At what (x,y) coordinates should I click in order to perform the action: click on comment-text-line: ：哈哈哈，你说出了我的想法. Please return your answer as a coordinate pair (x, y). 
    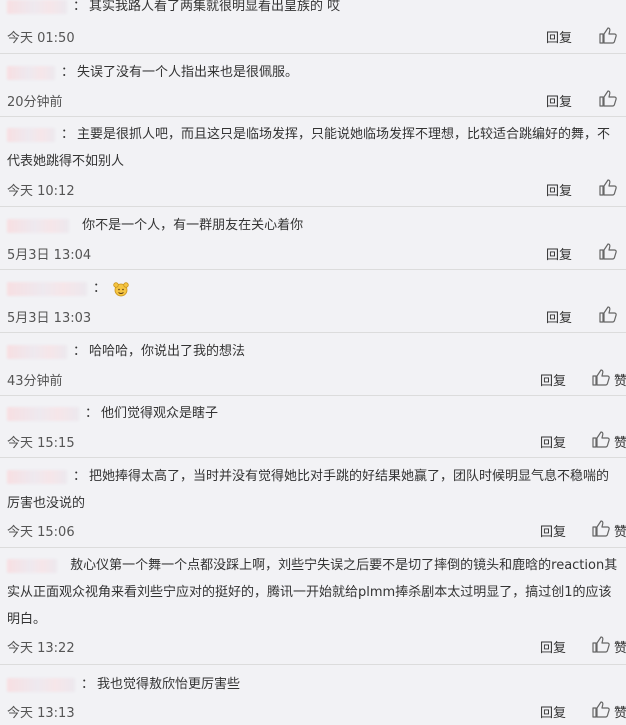
    Looking at the image, I should click on (314, 351).